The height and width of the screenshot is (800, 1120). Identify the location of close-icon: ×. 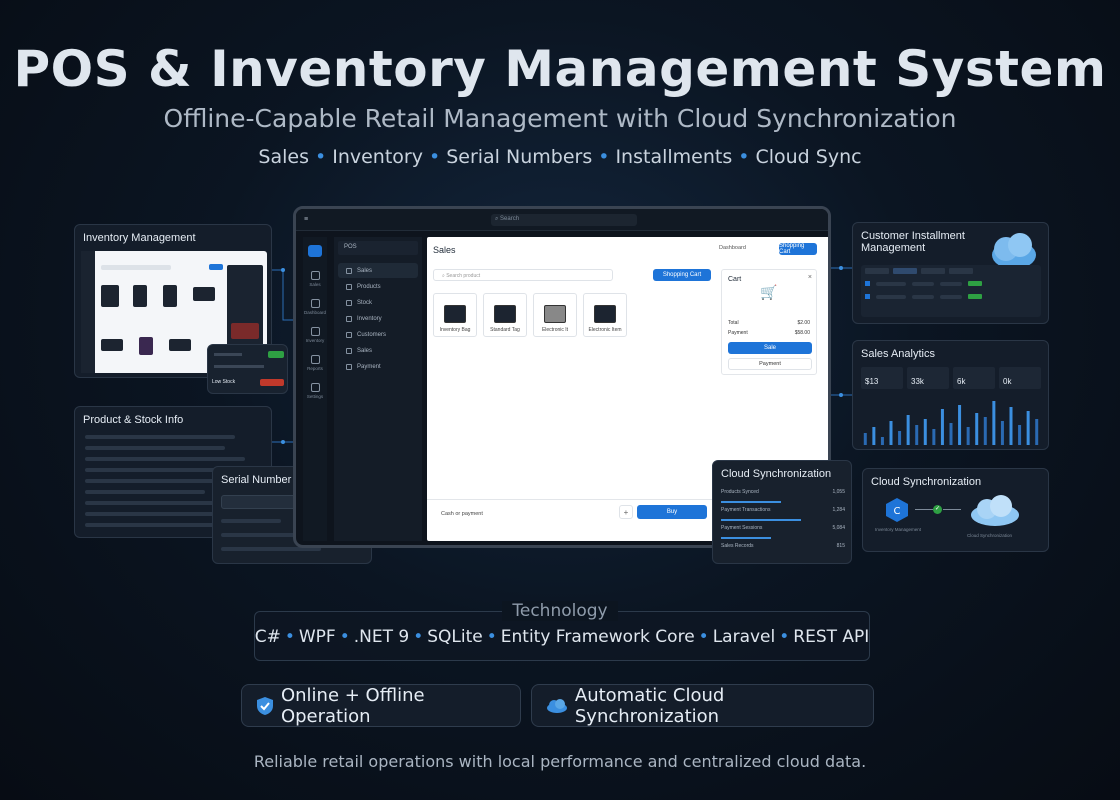
(810, 277).